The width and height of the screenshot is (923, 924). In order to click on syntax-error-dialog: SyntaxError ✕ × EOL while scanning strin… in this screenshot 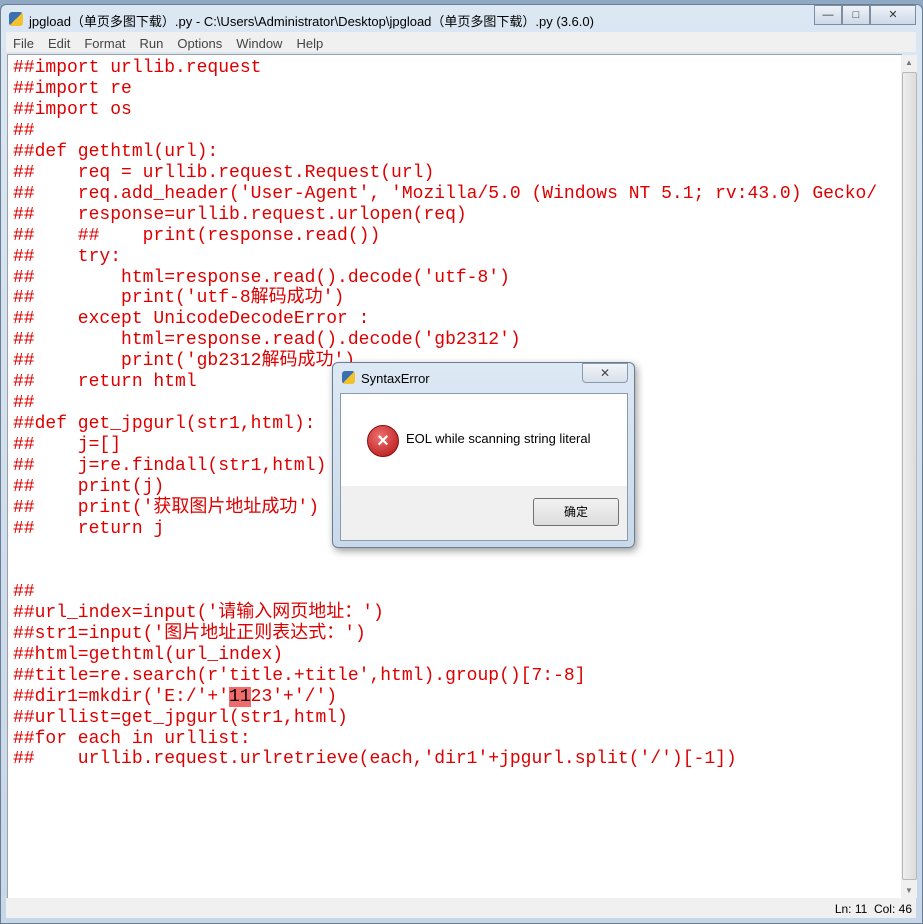, I will do `click(483, 455)`.